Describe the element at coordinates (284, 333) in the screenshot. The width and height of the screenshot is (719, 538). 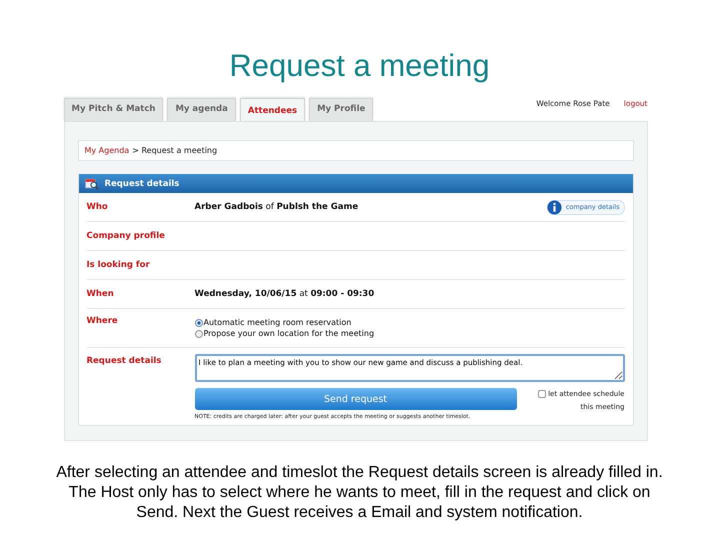
I see `radio-option: Propose your own location for the meeting` at that location.